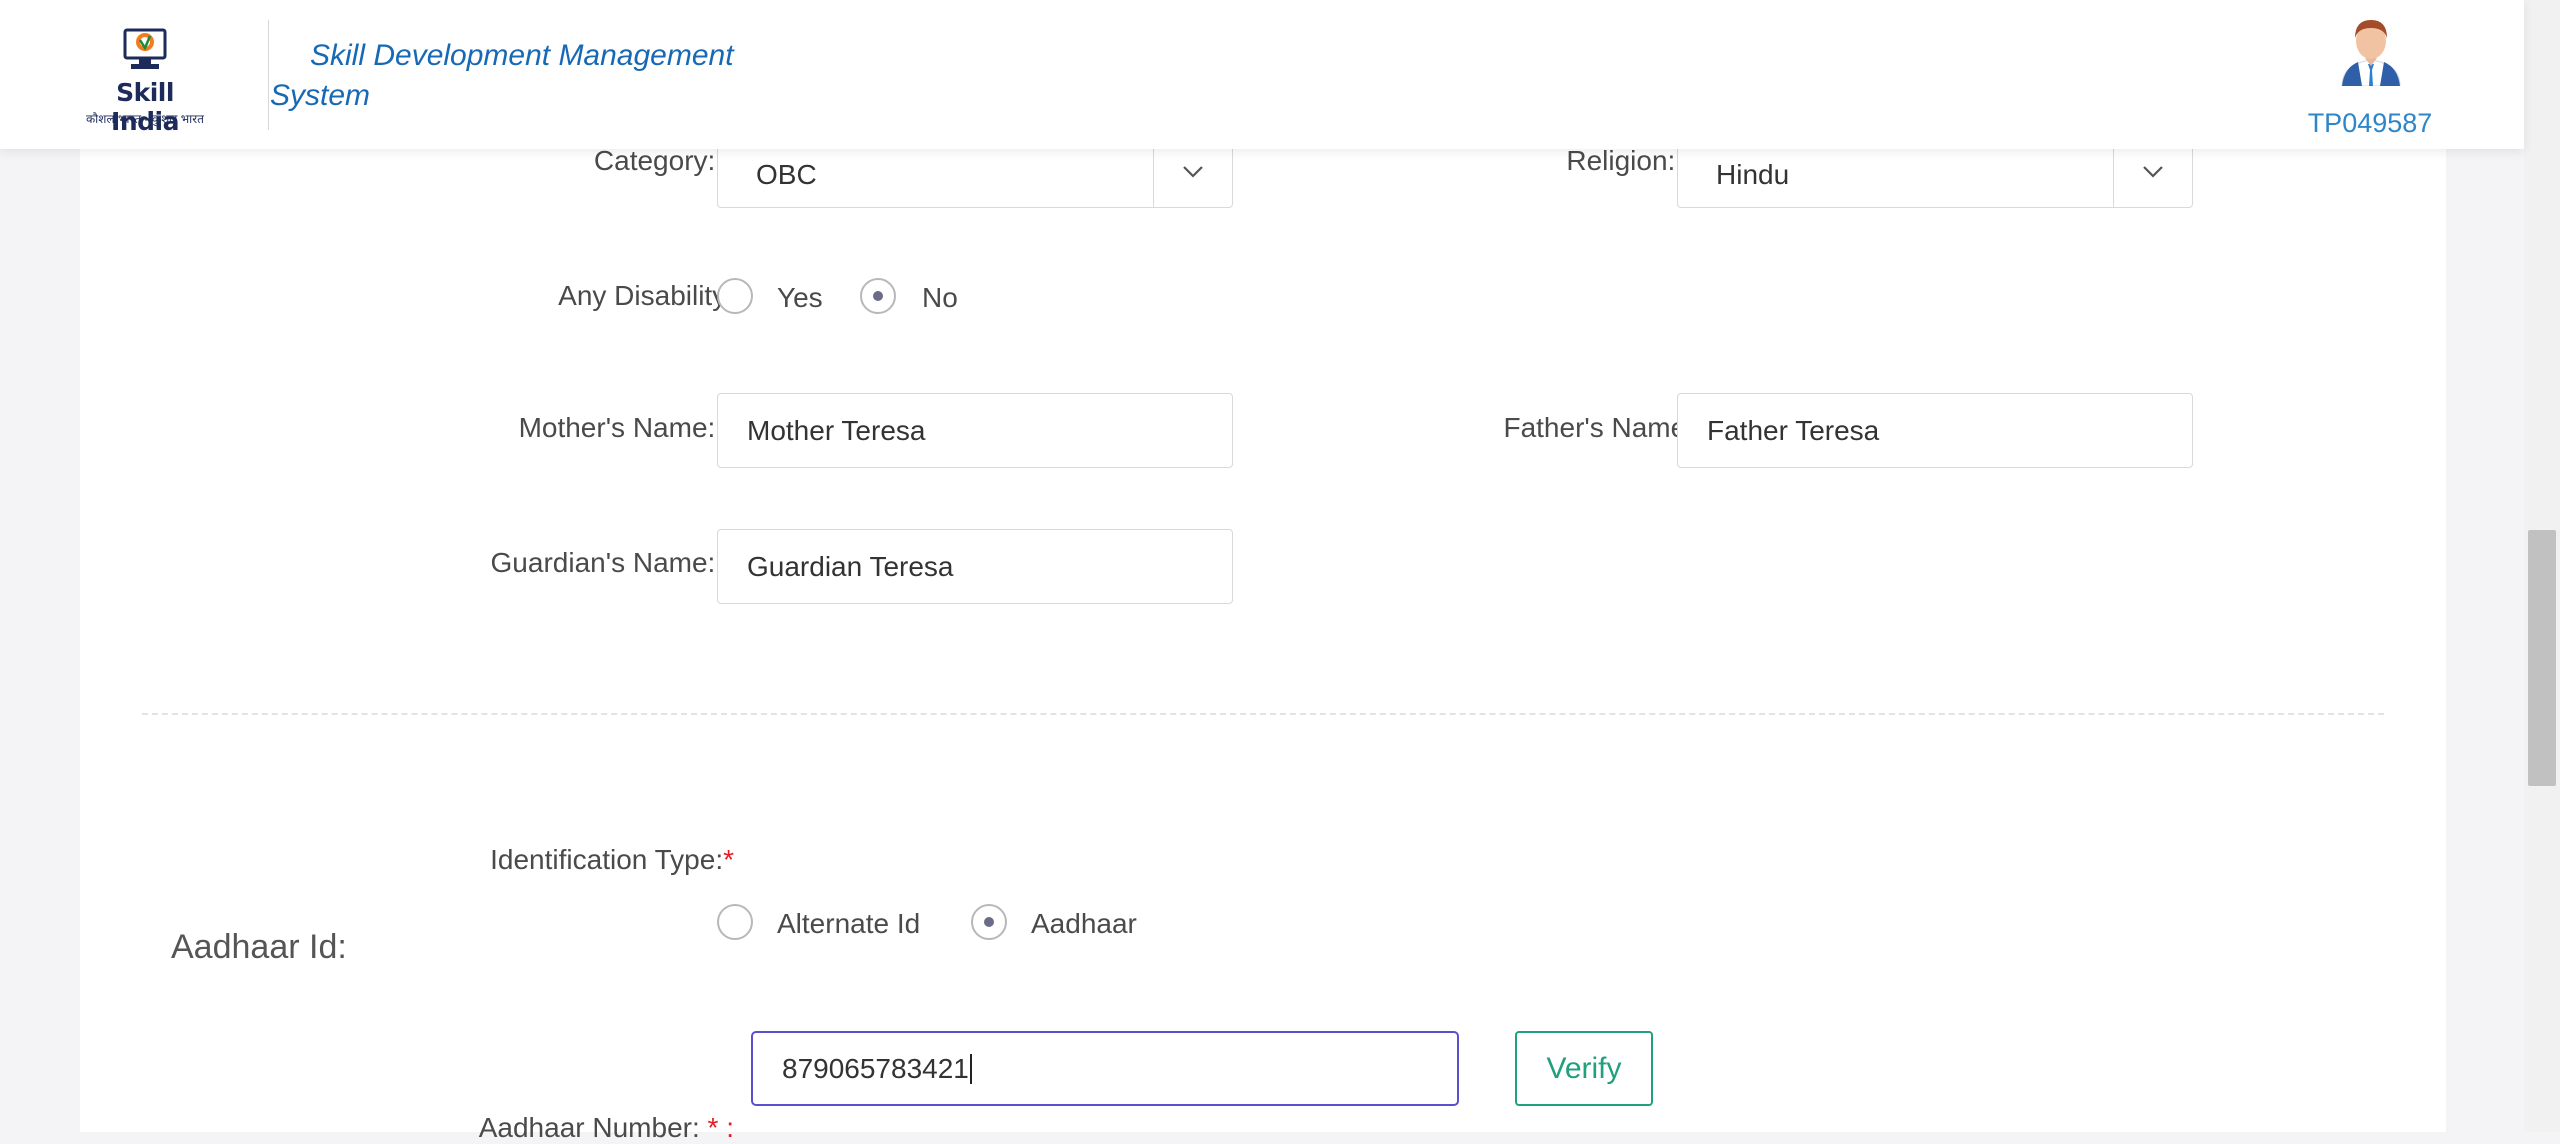 This screenshot has width=2560, height=1144. What do you see at coordinates (875, 1068) in the screenshot?
I see `aadhaar-number-value: 879065783421` at bounding box center [875, 1068].